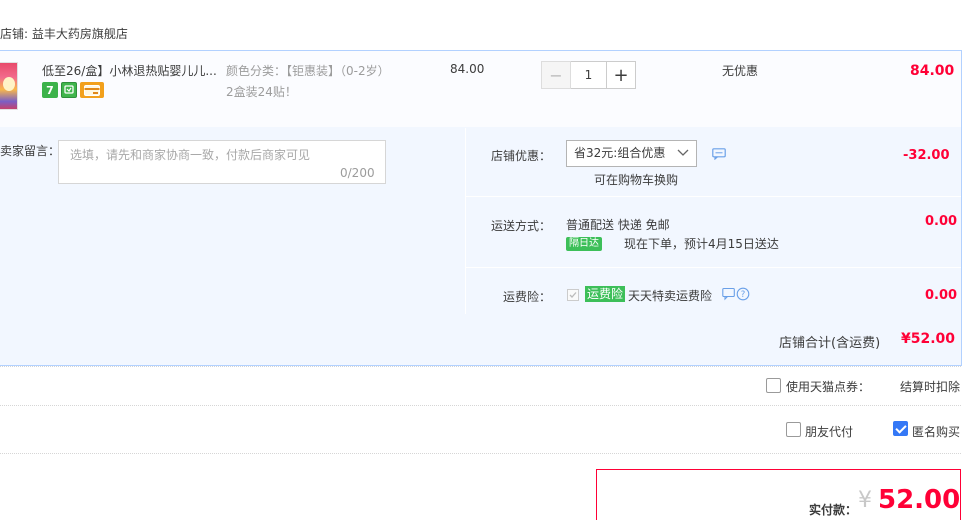 This screenshot has width=965, height=520. Describe the element at coordinates (92, 90) in the screenshot. I see `card-payment-icon` at that location.